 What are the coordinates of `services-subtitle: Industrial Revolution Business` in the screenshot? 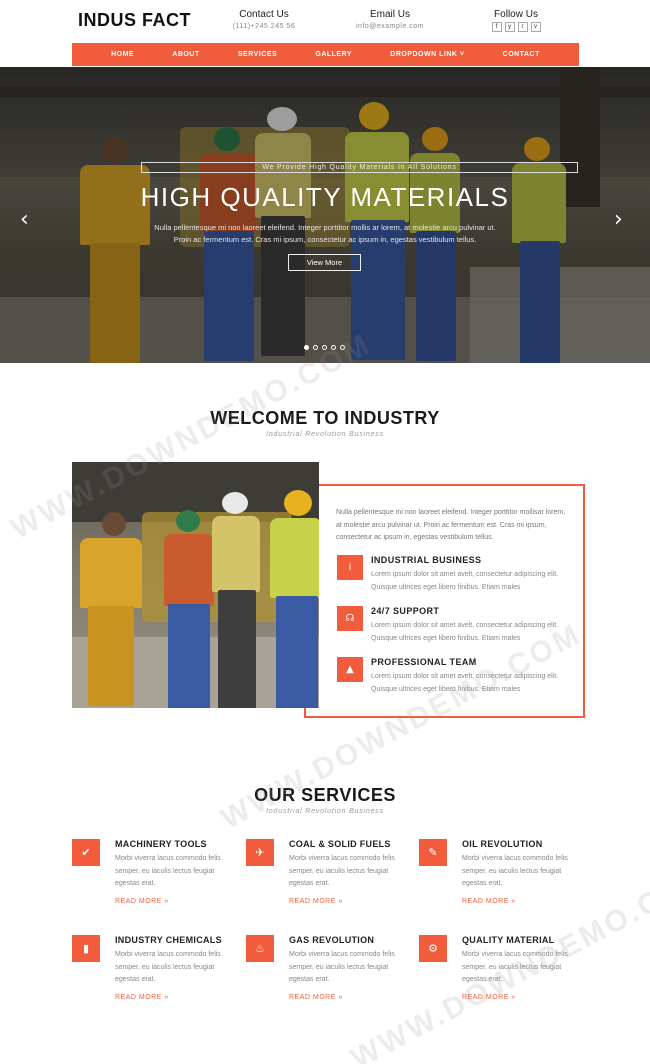 It's located at (325, 811).